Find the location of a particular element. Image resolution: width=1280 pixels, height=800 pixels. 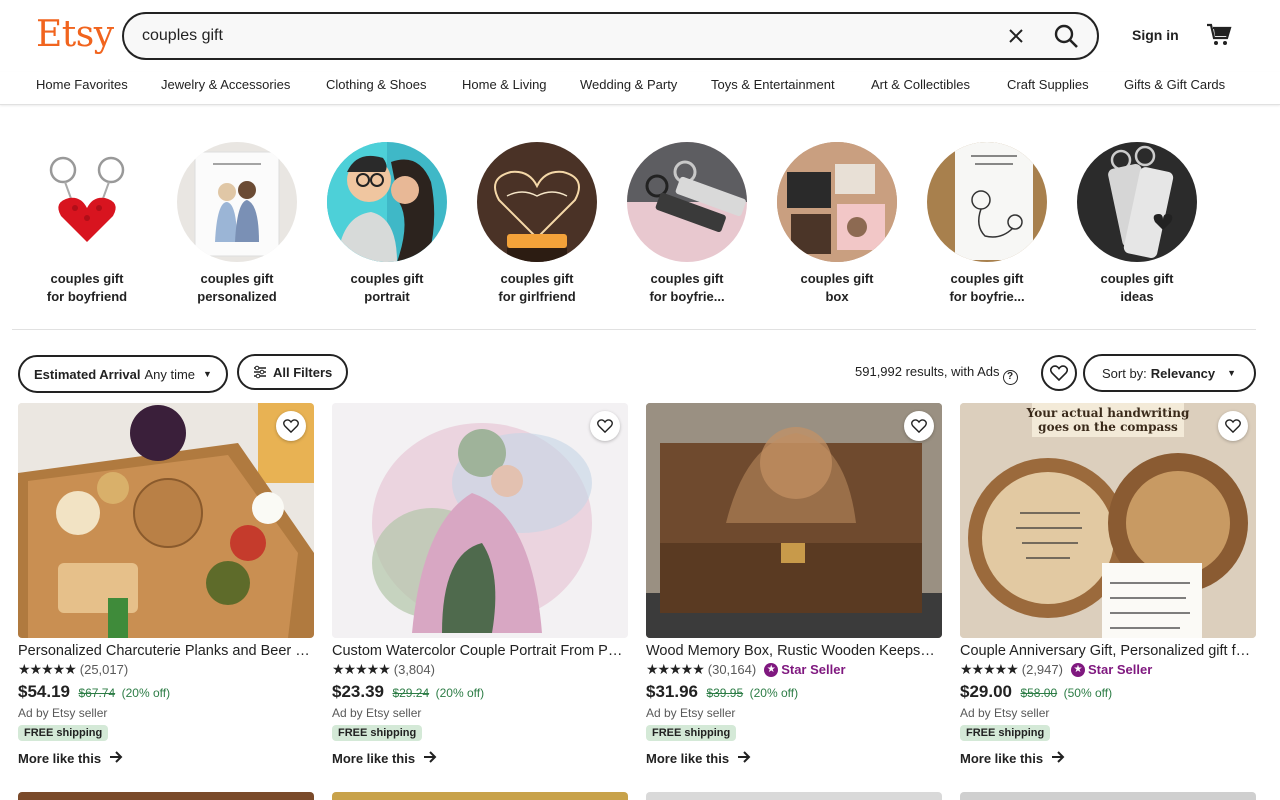

etsy-logo: Etsy is located at coordinates (75, 34).